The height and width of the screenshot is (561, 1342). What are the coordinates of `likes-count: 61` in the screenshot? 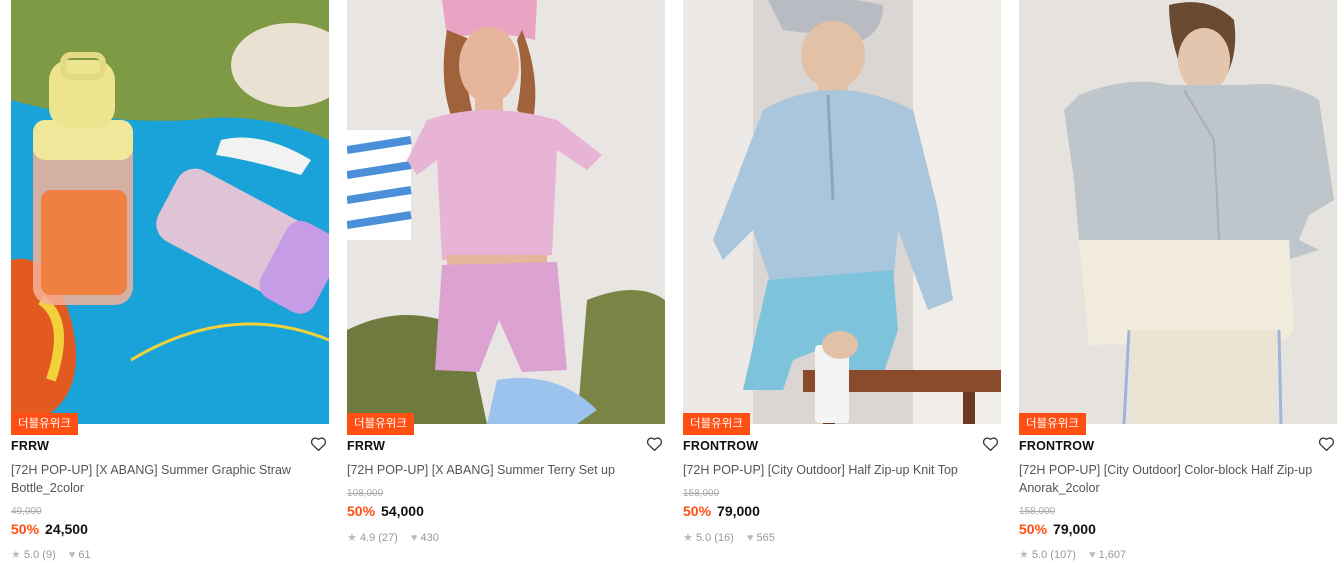 It's located at (84, 555).